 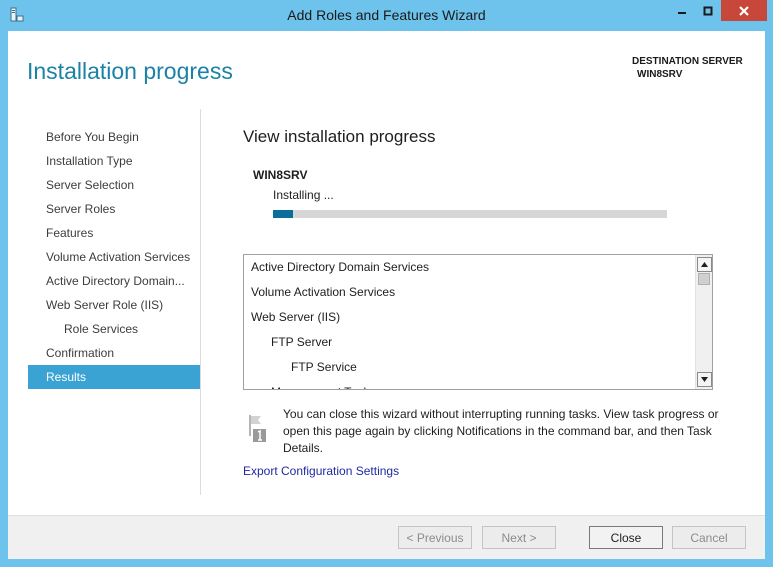 What do you see at coordinates (626, 537) in the screenshot?
I see `close-button: Close` at bounding box center [626, 537].